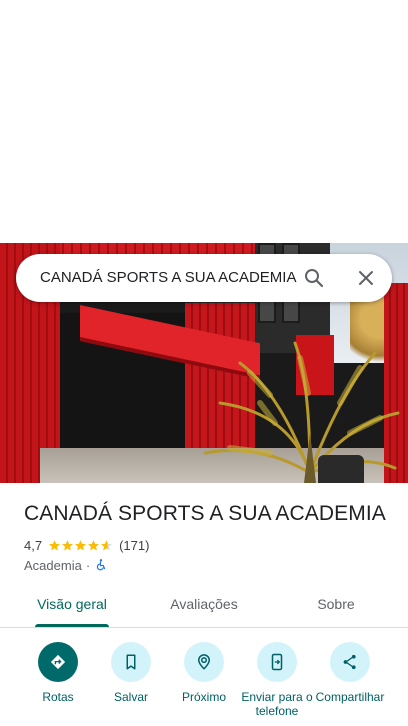 This screenshot has height=726, width=408. What do you see at coordinates (72, 625) in the screenshot?
I see `tab-indicator` at bounding box center [72, 625].